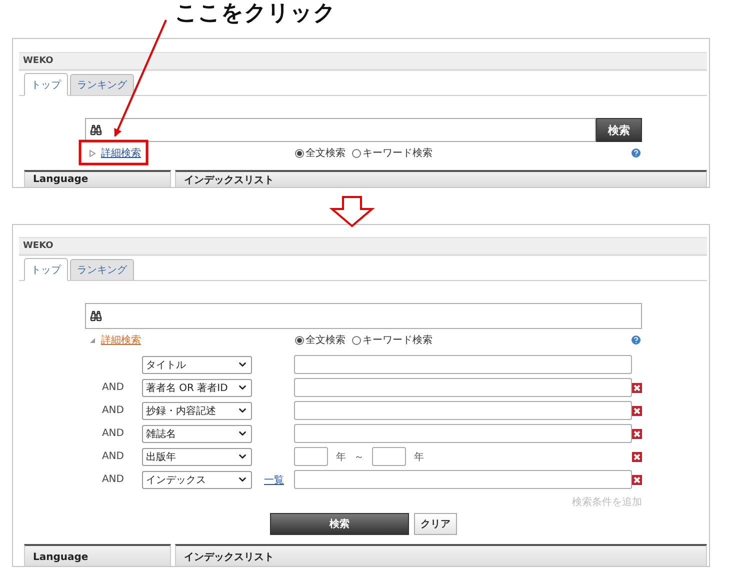 The image size is (732, 580). Describe the element at coordinates (92, 153) in the screenshot. I see `expand-triangle-icon` at that location.